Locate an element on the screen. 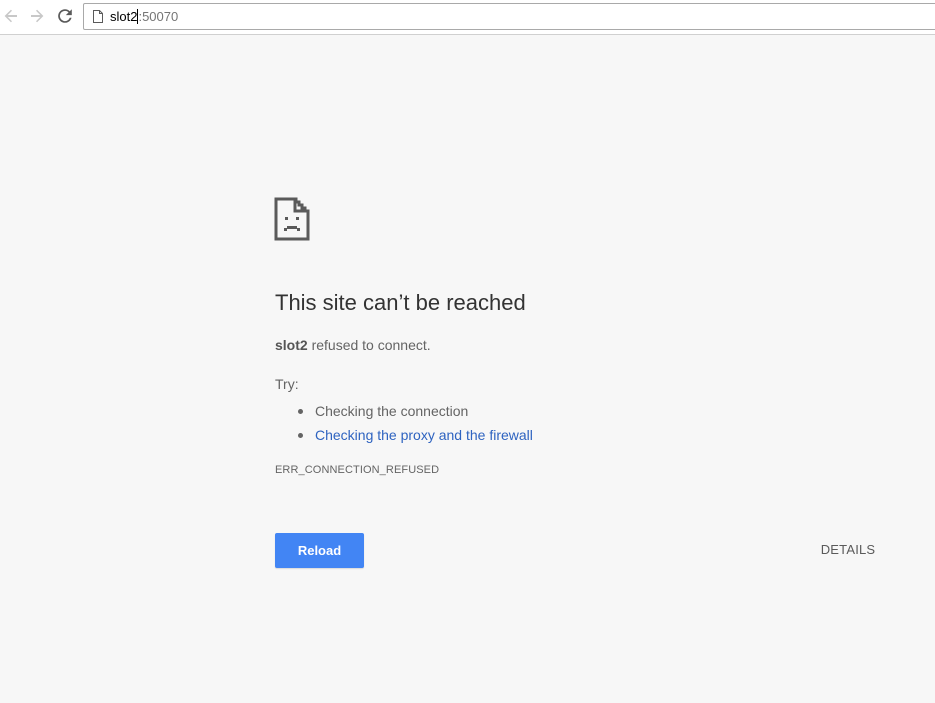 The height and width of the screenshot is (703, 935). reload-toolbar-button is located at coordinates (65, 16).